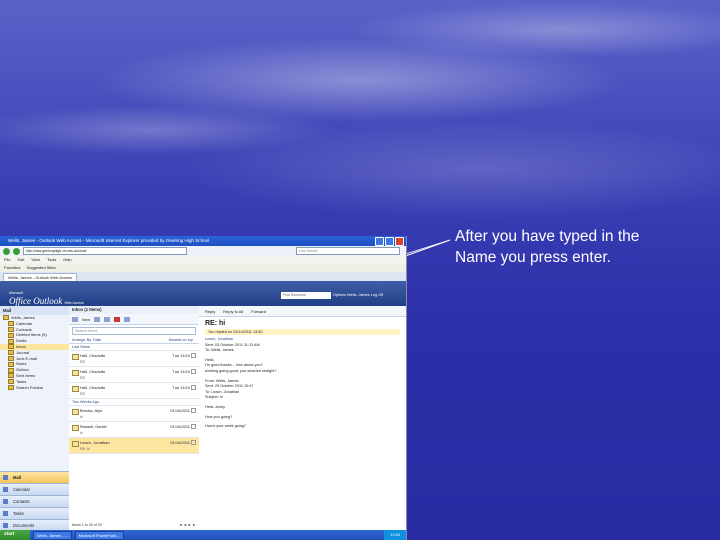 The height and width of the screenshot is (540, 720). Describe the element at coordinates (215, 323) in the screenshot. I see `message-subject: RE: hi` at that location.